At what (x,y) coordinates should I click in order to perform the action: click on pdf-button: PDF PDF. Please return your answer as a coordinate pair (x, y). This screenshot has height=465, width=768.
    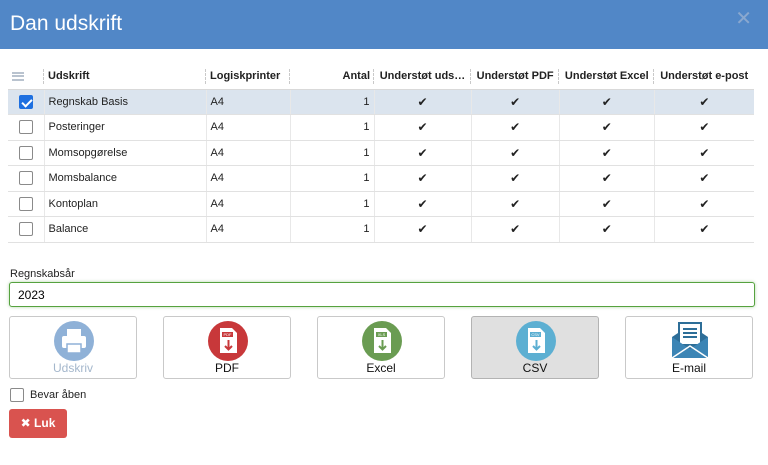
    Looking at the image, I should click on (227, 347).